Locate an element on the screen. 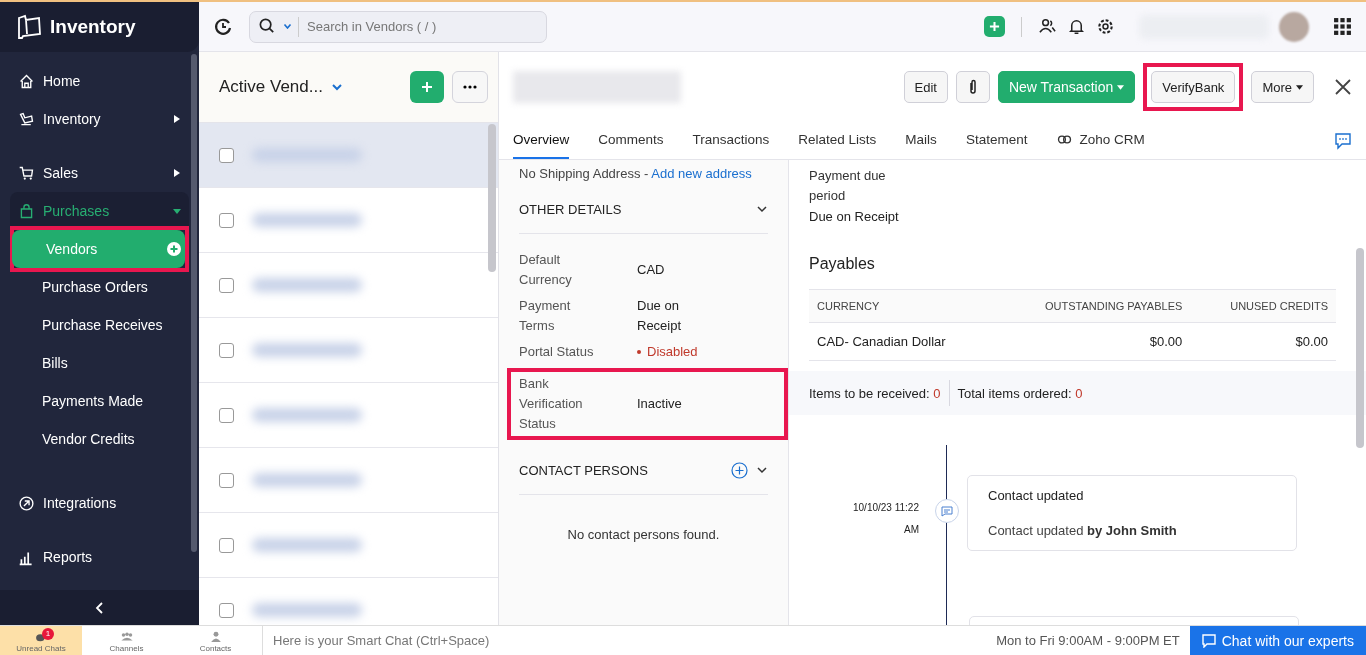  more-button: More is located at coordinates (1282, 87).